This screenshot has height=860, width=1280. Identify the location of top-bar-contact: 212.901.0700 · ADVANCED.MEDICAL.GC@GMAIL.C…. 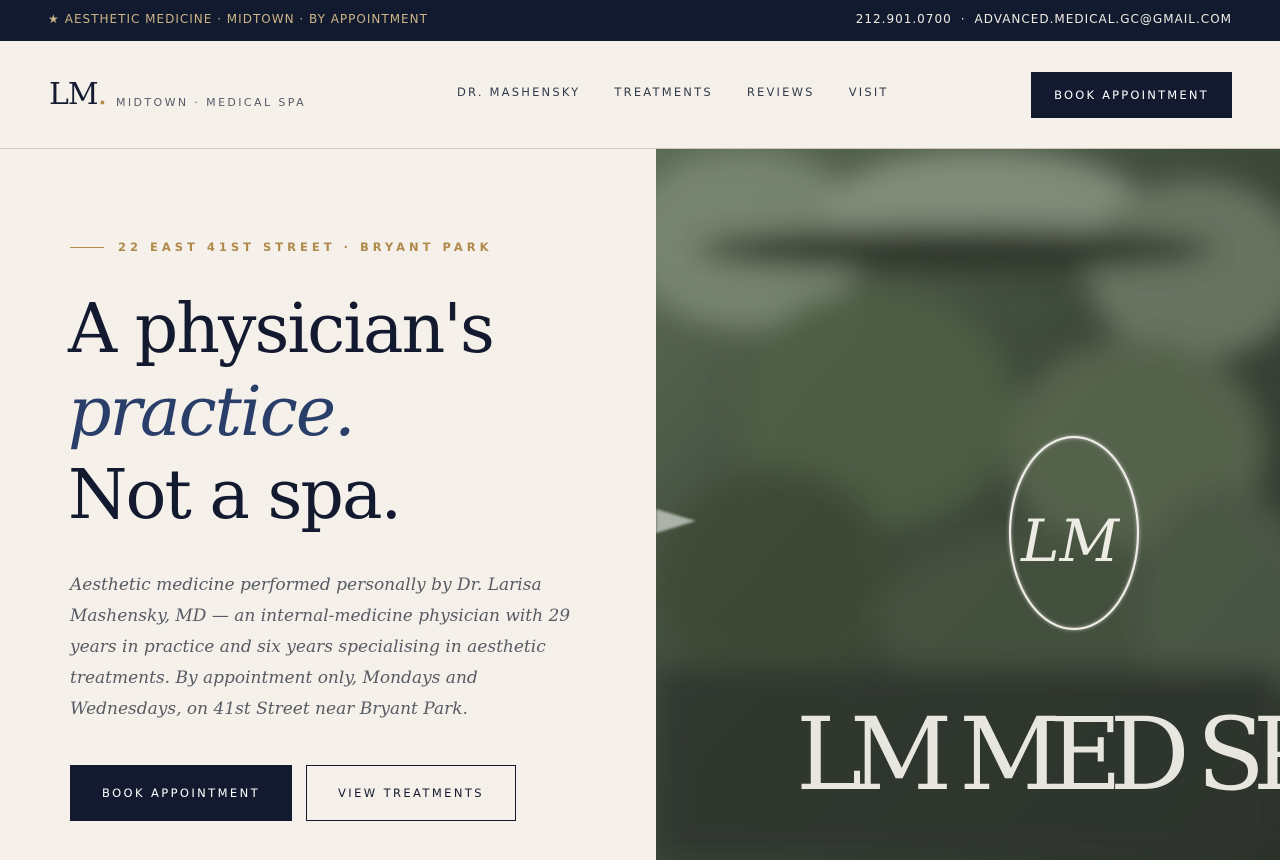
(1044, 19).